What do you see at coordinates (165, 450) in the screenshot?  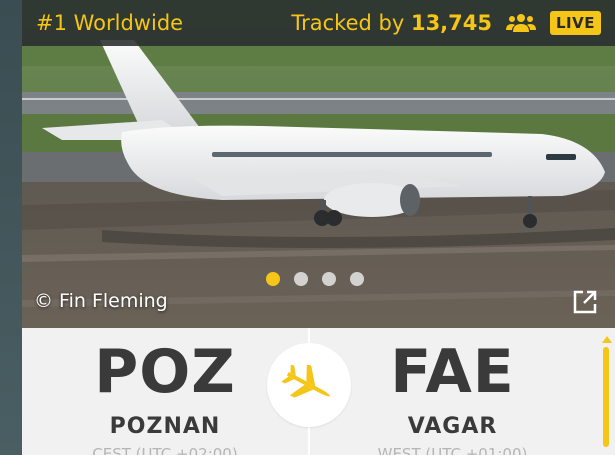 I see `origin-timezone: CEST (UTC +02:00)` at bounding box center [165, 450].